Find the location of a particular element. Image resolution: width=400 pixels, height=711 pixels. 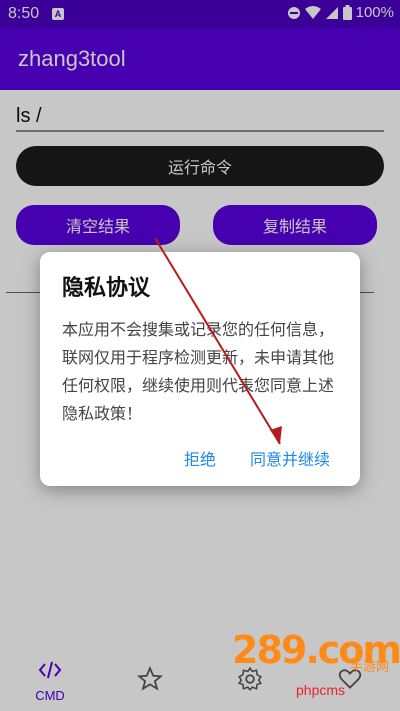

watermark-sub: 手游网 is located at coordinates (370, 667).